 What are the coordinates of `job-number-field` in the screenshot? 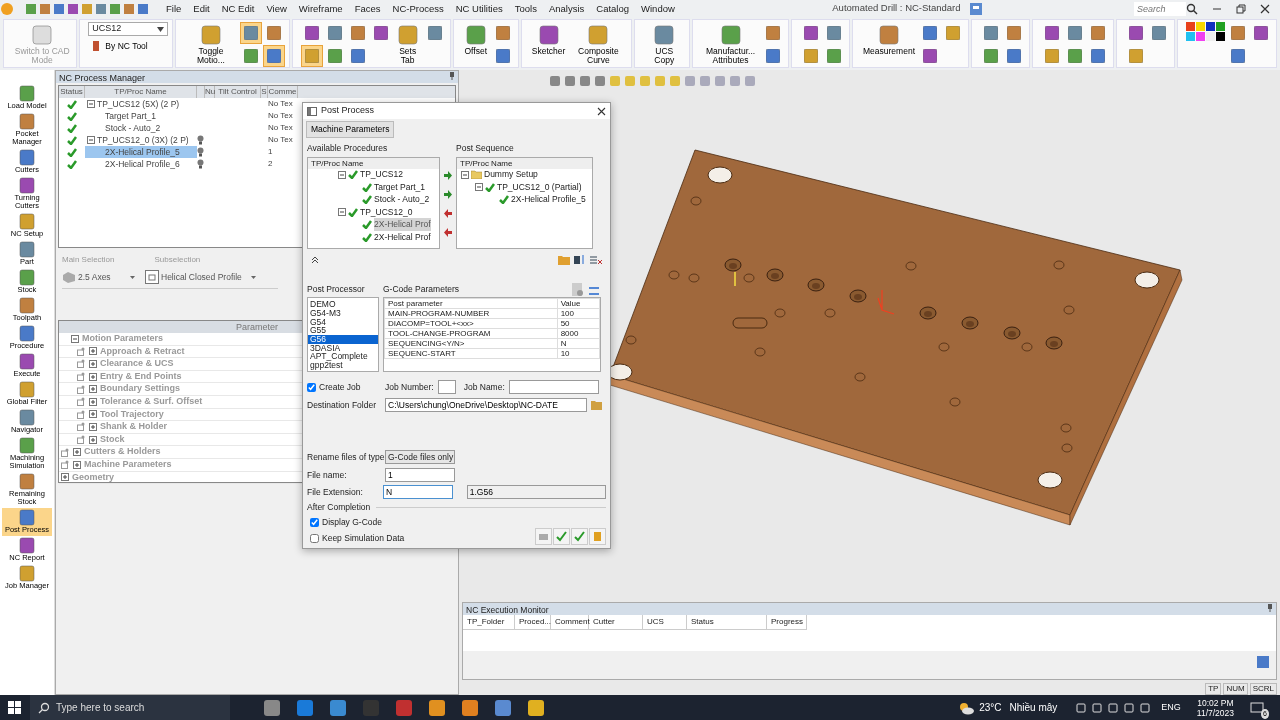 It's located at (446, 387).